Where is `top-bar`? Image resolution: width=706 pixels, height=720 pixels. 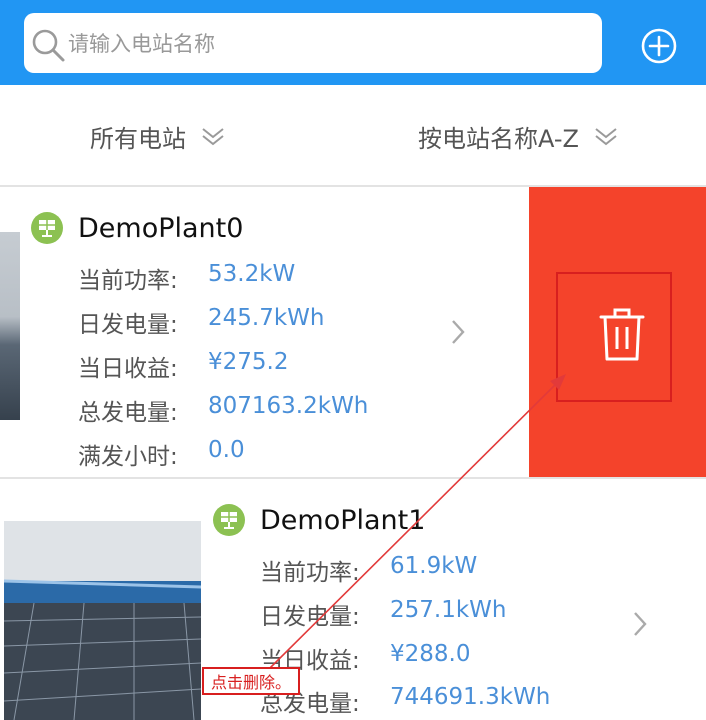
top-bar is located at coordinates (353, 42).